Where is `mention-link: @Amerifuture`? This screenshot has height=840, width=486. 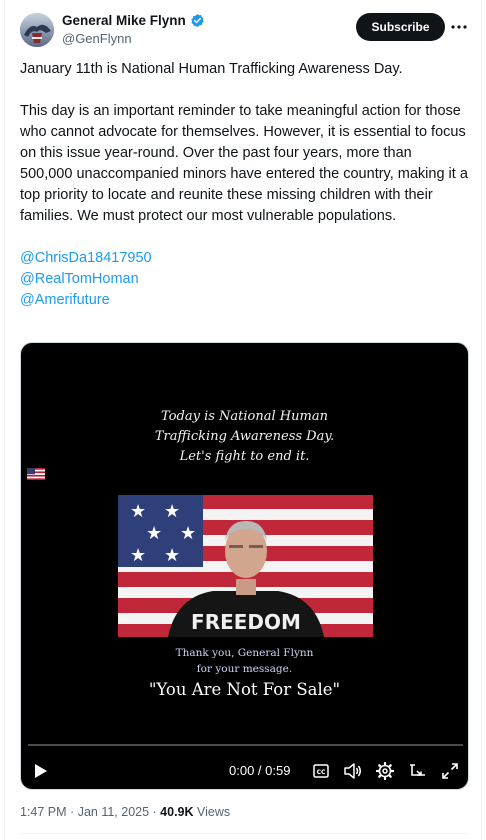
mention-link: @Amerifuture is located at coordinates (244, 300).